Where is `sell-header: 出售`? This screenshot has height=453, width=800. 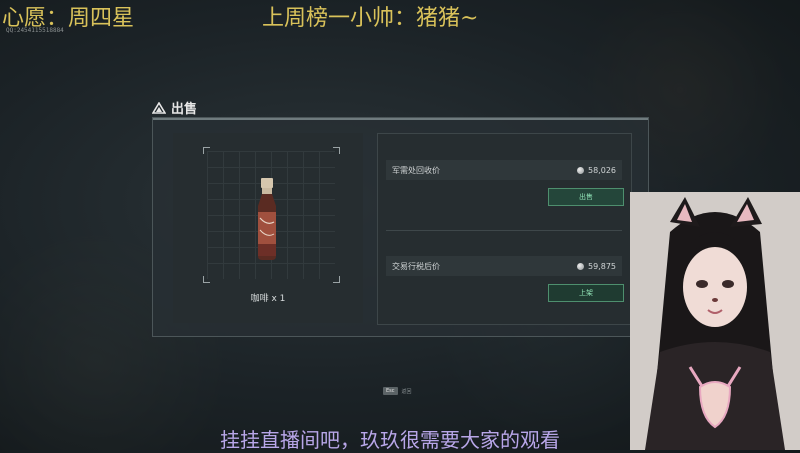 sell-header: 出售 is located at coordinates (174, 107).